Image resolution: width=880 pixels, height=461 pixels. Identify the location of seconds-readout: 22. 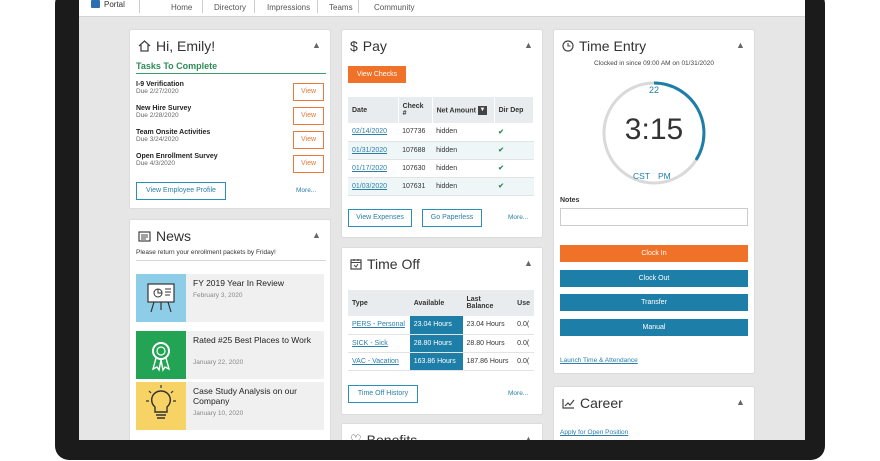
(653, 90).